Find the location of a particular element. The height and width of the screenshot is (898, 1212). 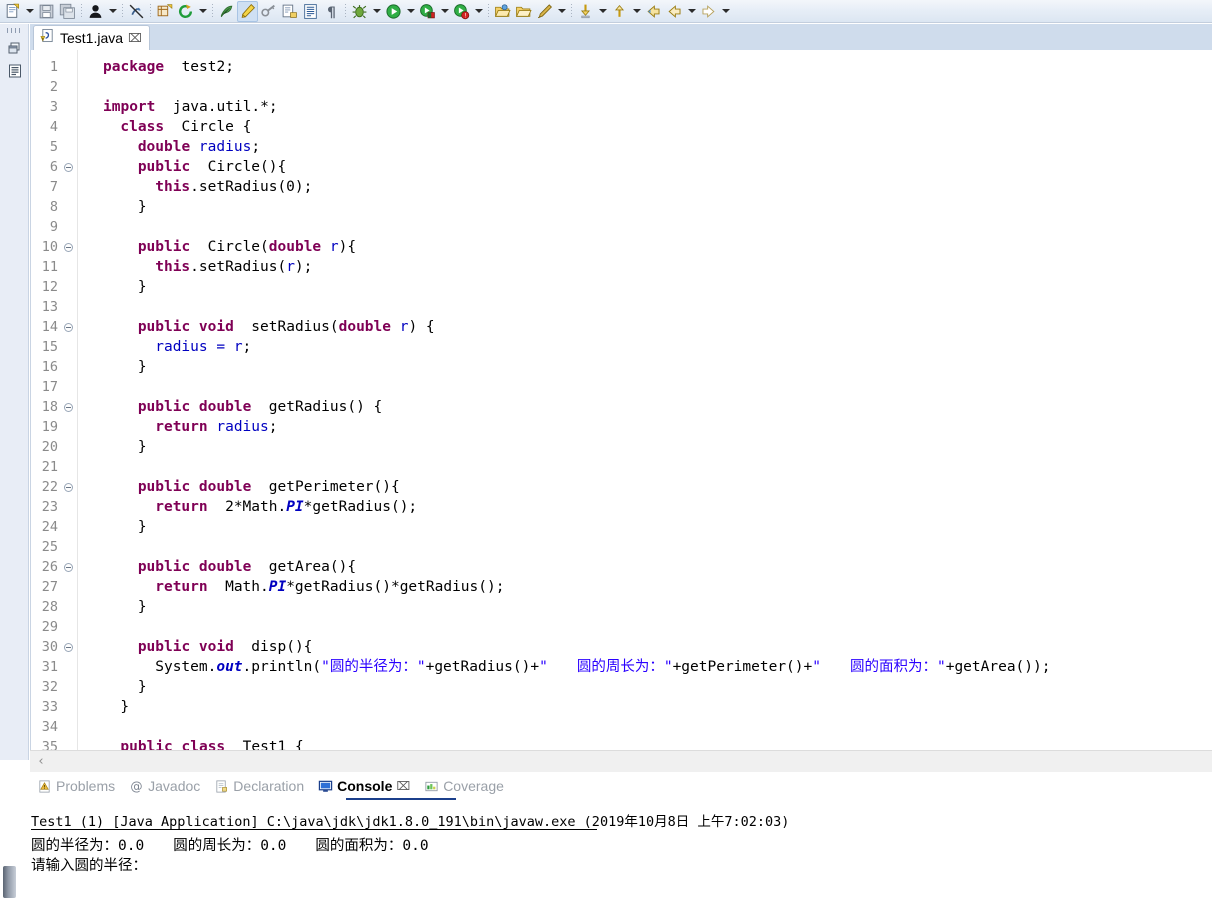

code-line: double radius; is located at coordinates (199, 147).